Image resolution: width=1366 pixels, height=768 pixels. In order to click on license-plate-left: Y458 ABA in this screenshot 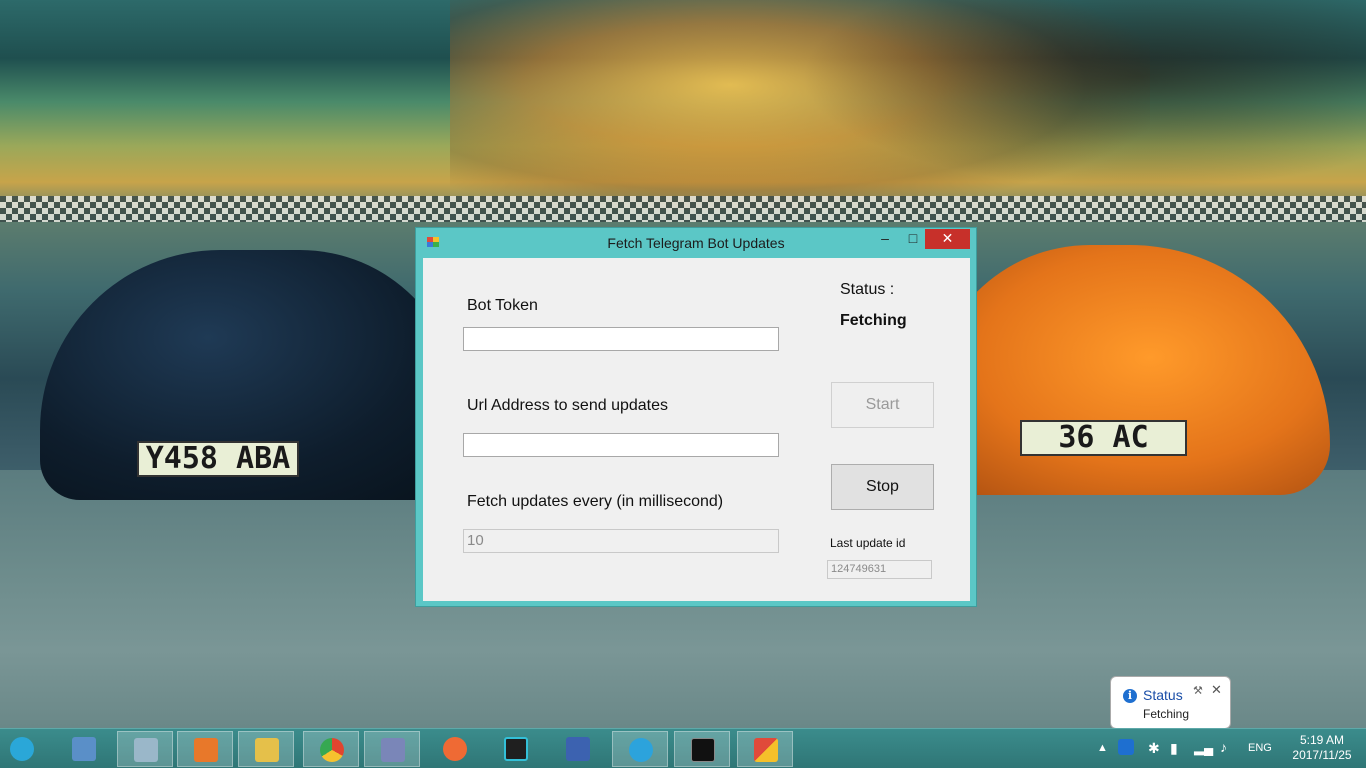, I will do `click(218, 459)`.